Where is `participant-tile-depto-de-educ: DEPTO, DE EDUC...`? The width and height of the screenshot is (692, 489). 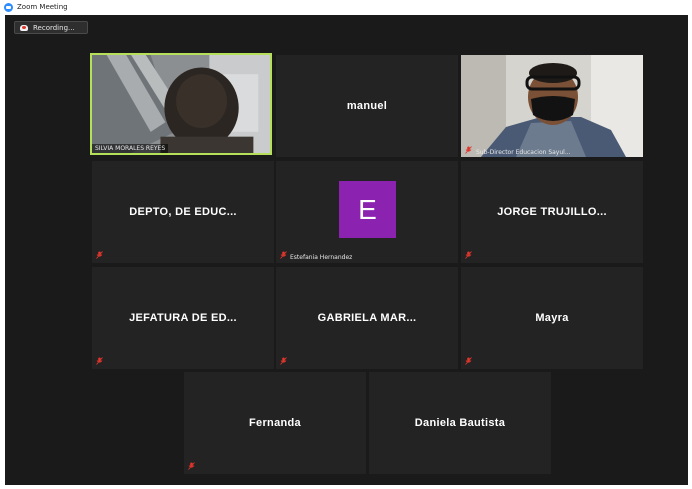
participant-tile-depto-de-educ: DEPTO, DE EDUC... is located at coordinates (183, 212).